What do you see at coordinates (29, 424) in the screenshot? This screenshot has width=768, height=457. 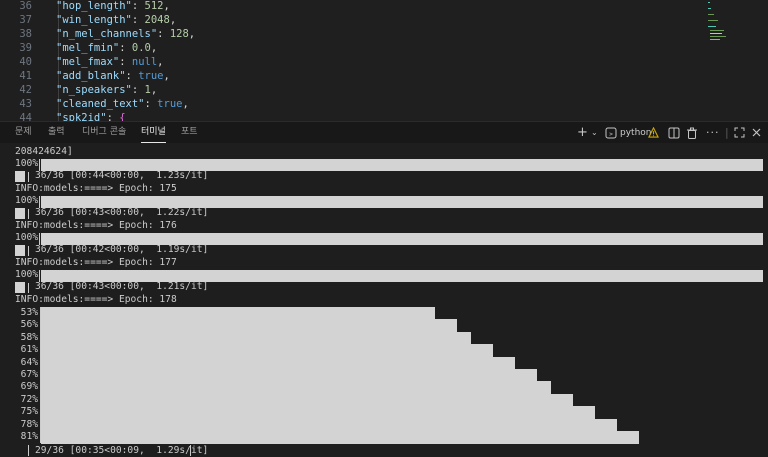 I see `progress-percent: 78%` at bounding box center [29, 424].